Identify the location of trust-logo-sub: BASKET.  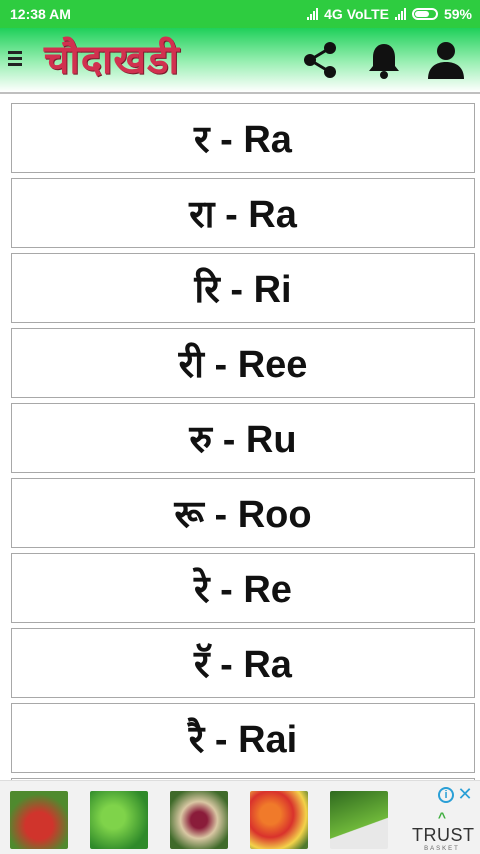
(442, 849).